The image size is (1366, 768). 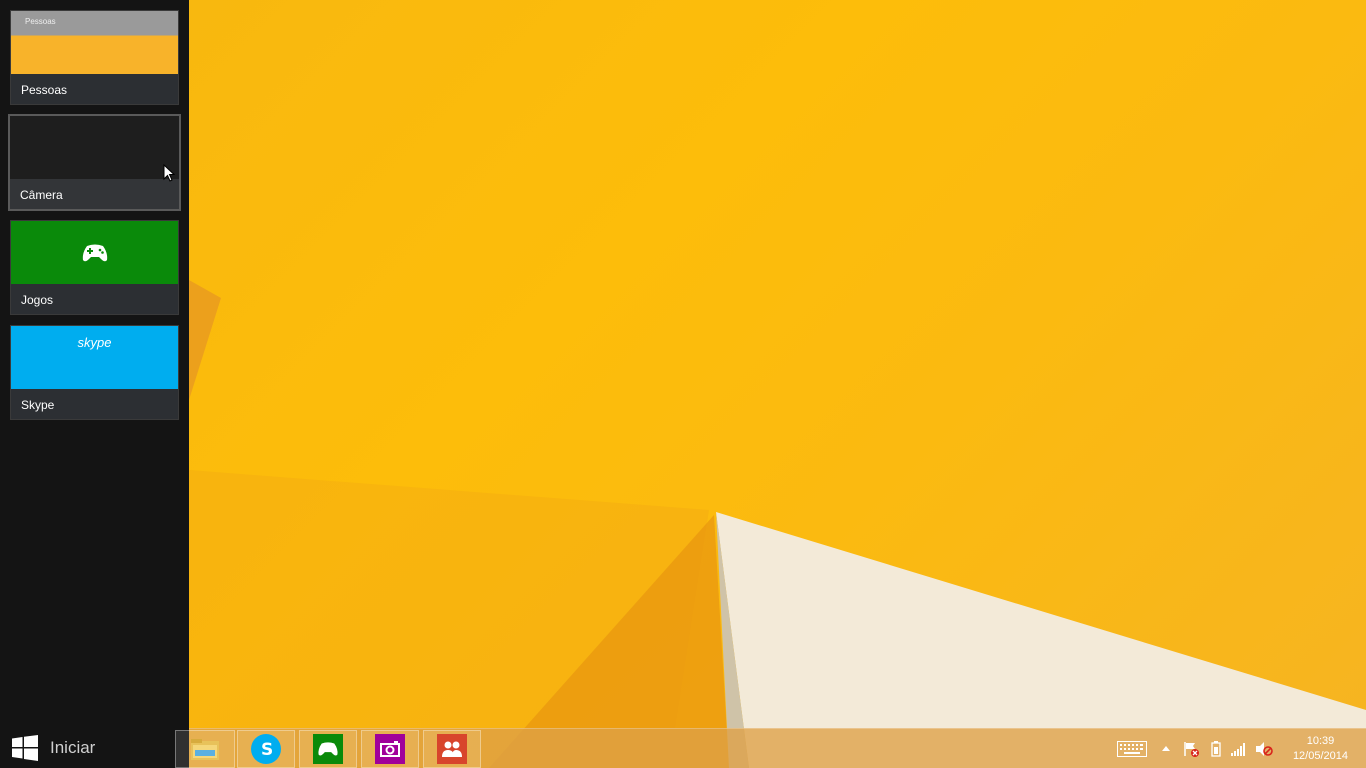 I want to click on taskbar-pessoas, so click(x=452, y=749).